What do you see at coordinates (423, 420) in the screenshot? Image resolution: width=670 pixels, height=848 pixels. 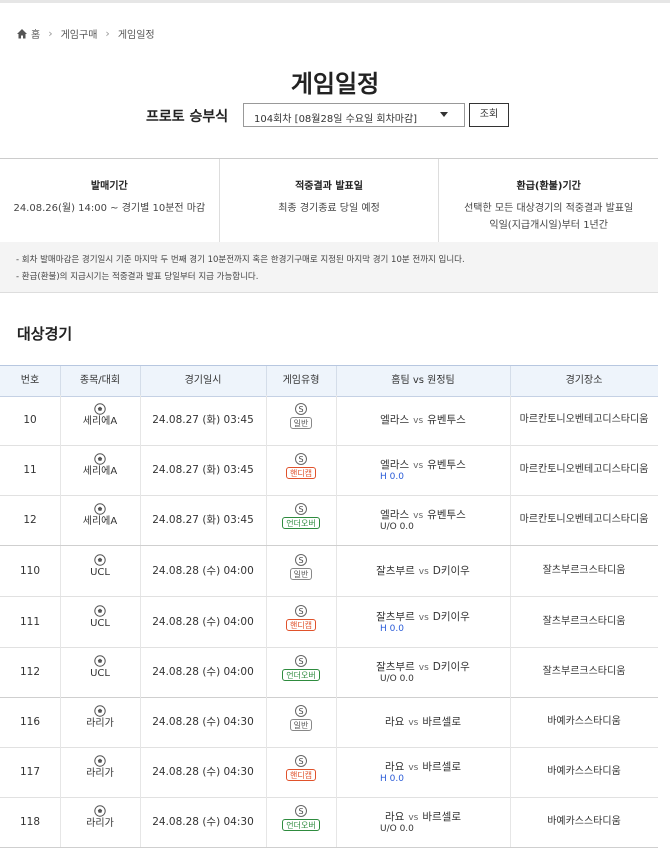 I see `row-teams: 엘라스 vs 유벤투스` at bounding box center [423, 420].